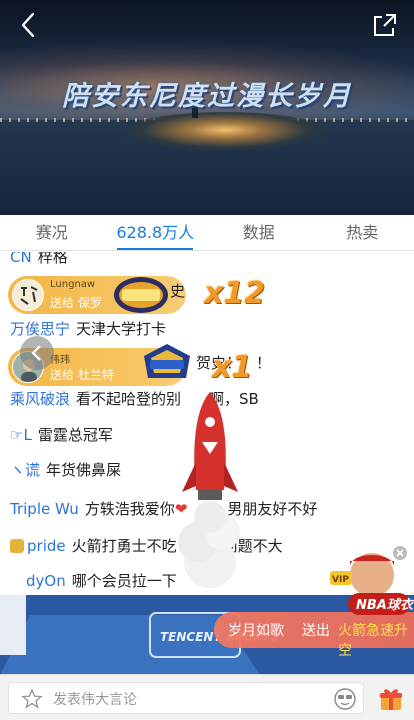 Image resolution: width=414 pixels, height=720 pixels. I want to click on floating-back-button, so click(37, 353).